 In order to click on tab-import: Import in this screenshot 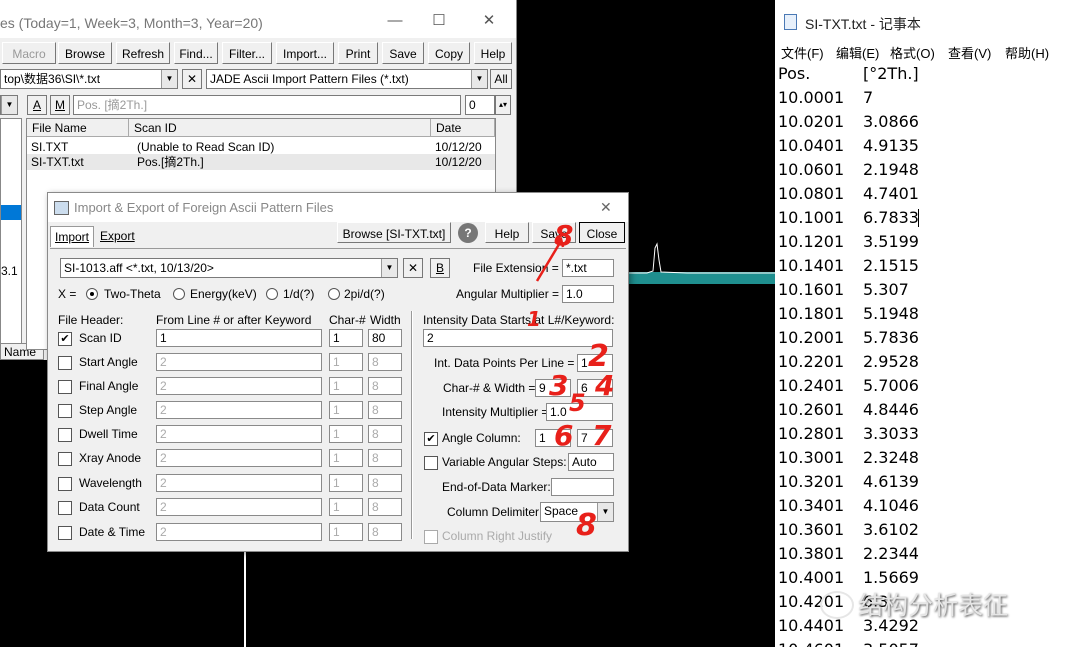, I will do `click(72, 236)`.